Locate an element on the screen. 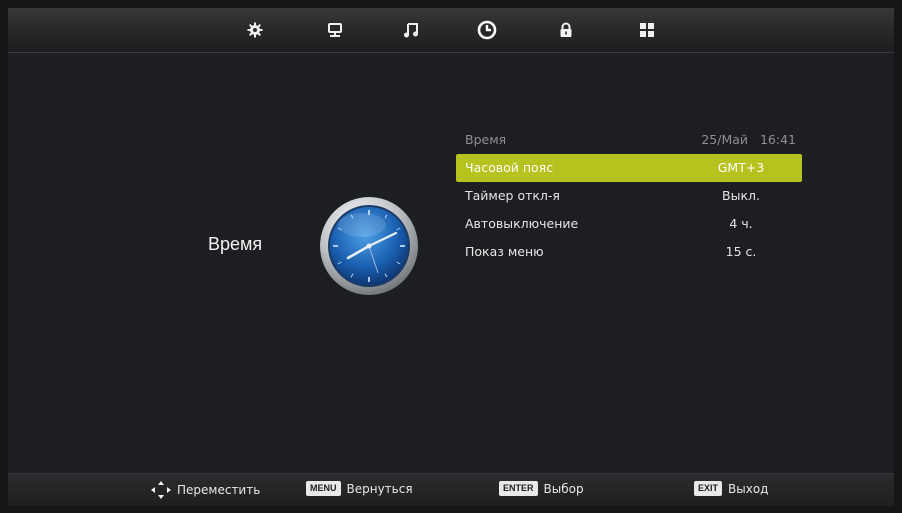 Image resolution: width=902 pixels, height=513 pixels. current-date-time: 25/Май 16:41 is located at coordinates (748, 139).